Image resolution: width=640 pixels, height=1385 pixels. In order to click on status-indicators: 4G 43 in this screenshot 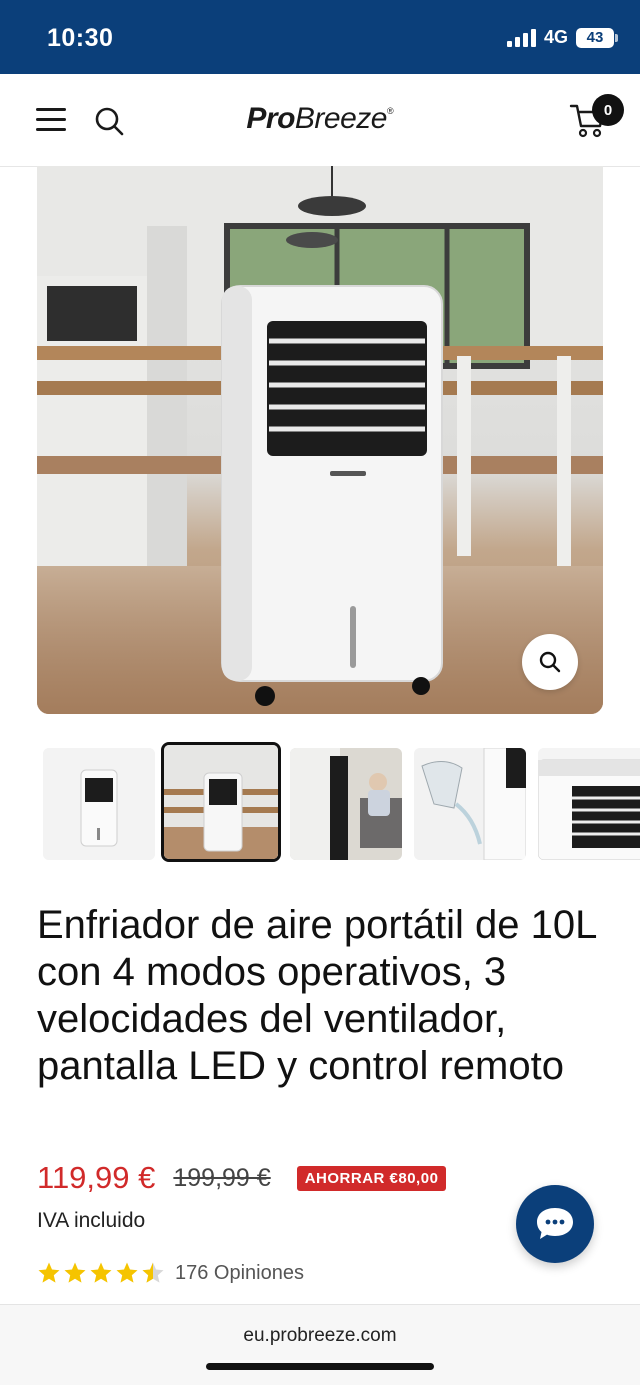, I will do `click(562, 37)`.